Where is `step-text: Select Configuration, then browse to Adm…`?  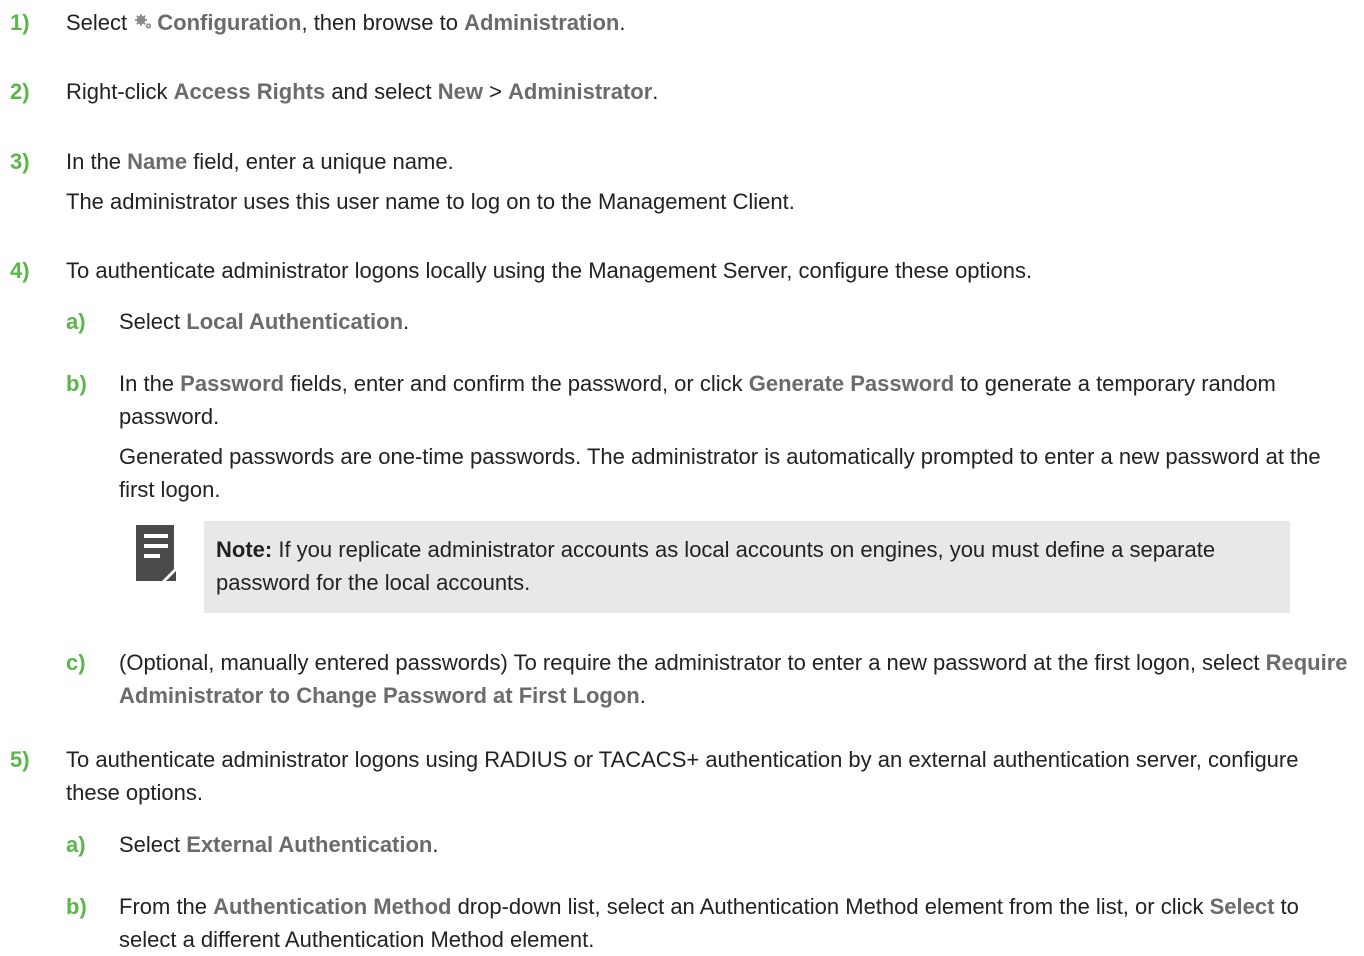 step-text: Select Configuration, then browse to Adm… is located at coordinates (706, 22).